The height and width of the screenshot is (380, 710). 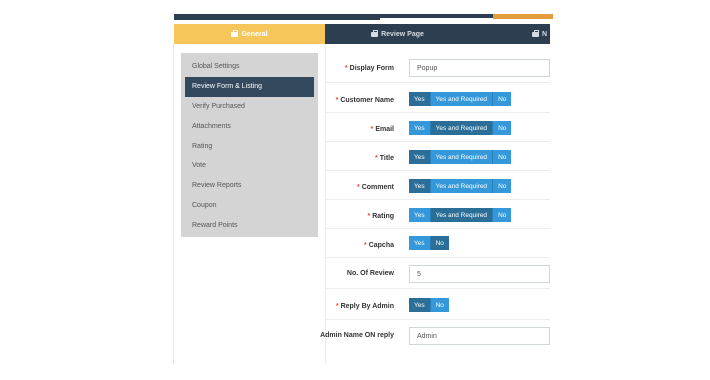 I want to click on rating-row: * Rating Yes Yes and Required No, so click(x=438, y=214).